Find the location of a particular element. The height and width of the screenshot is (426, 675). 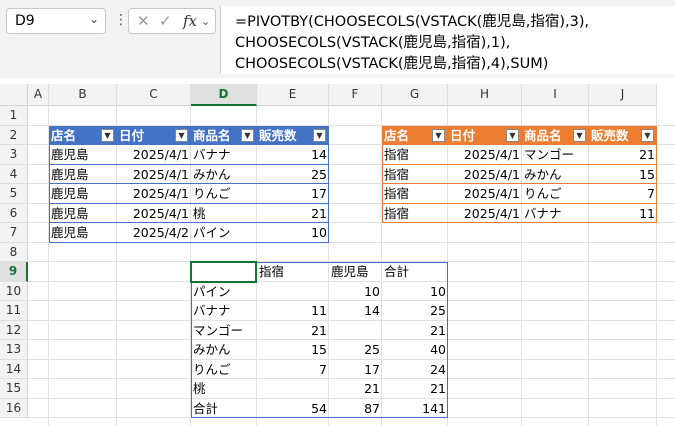

row-header-3: 3 is located at coordinates (14, 155).